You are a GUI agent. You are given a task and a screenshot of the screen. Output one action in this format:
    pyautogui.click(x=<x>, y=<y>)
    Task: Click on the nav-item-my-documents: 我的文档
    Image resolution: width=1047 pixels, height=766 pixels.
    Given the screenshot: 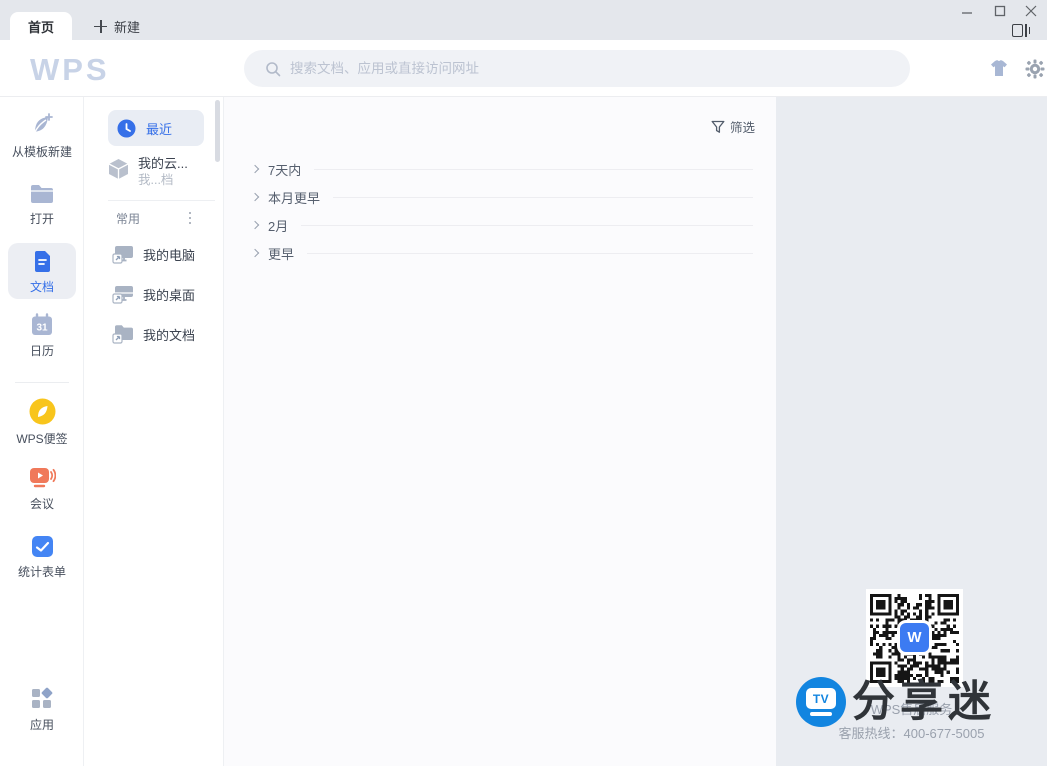 What is the action you would take?
    pyautogui.click(x=166, y=334)
    